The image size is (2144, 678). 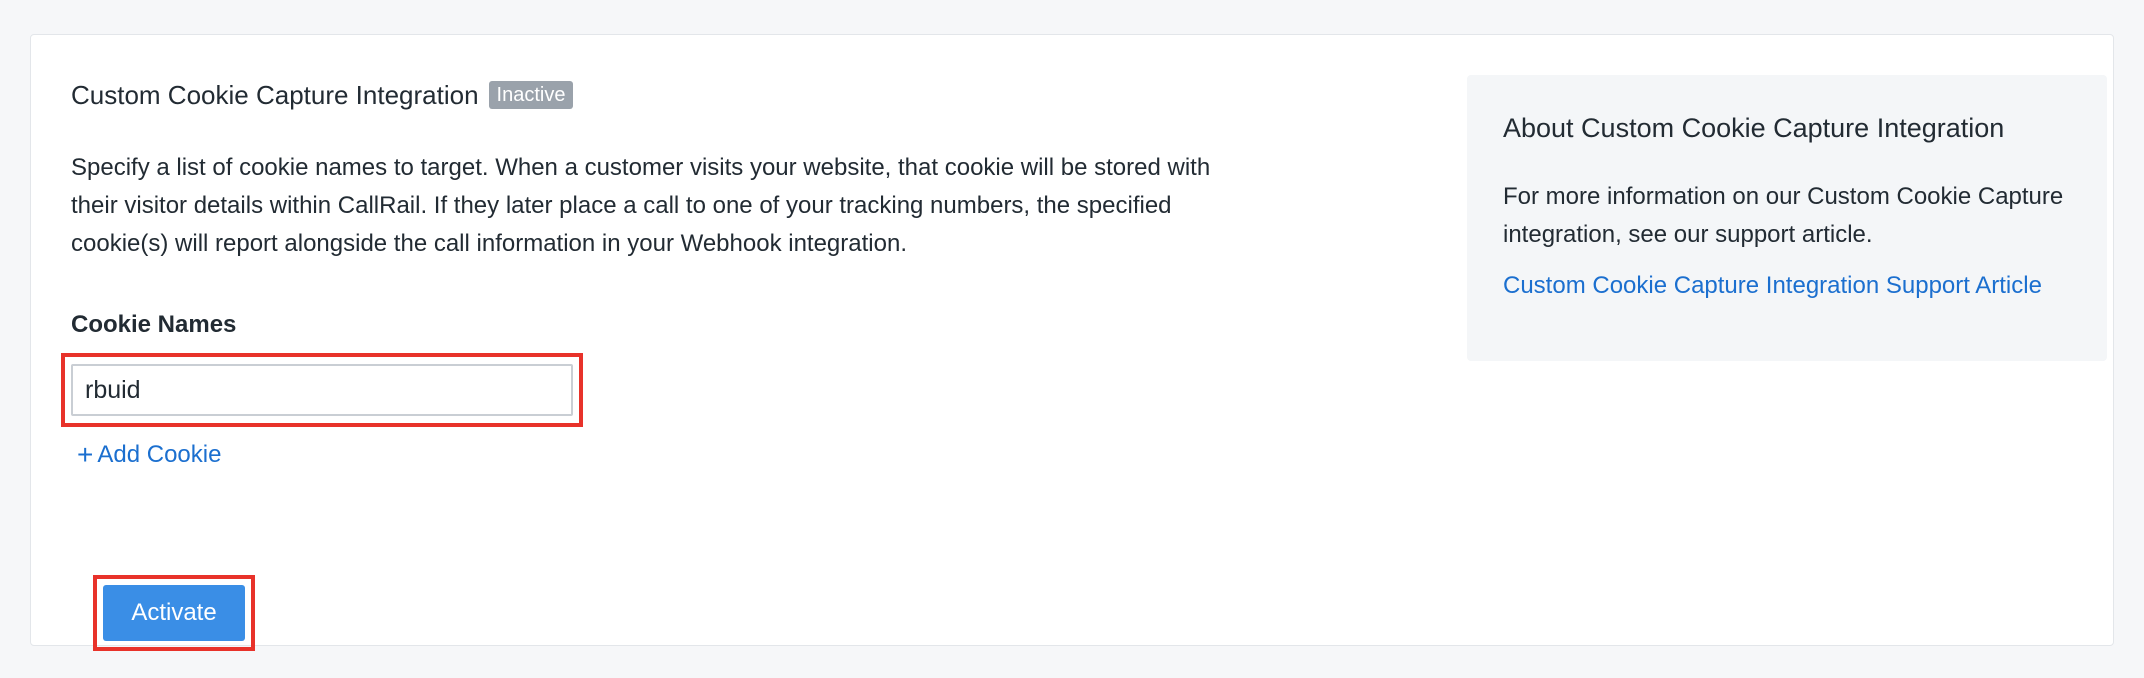 I want to click on about-title: About Custom Cookie Capture Integration, so click(x=1754, y=128).